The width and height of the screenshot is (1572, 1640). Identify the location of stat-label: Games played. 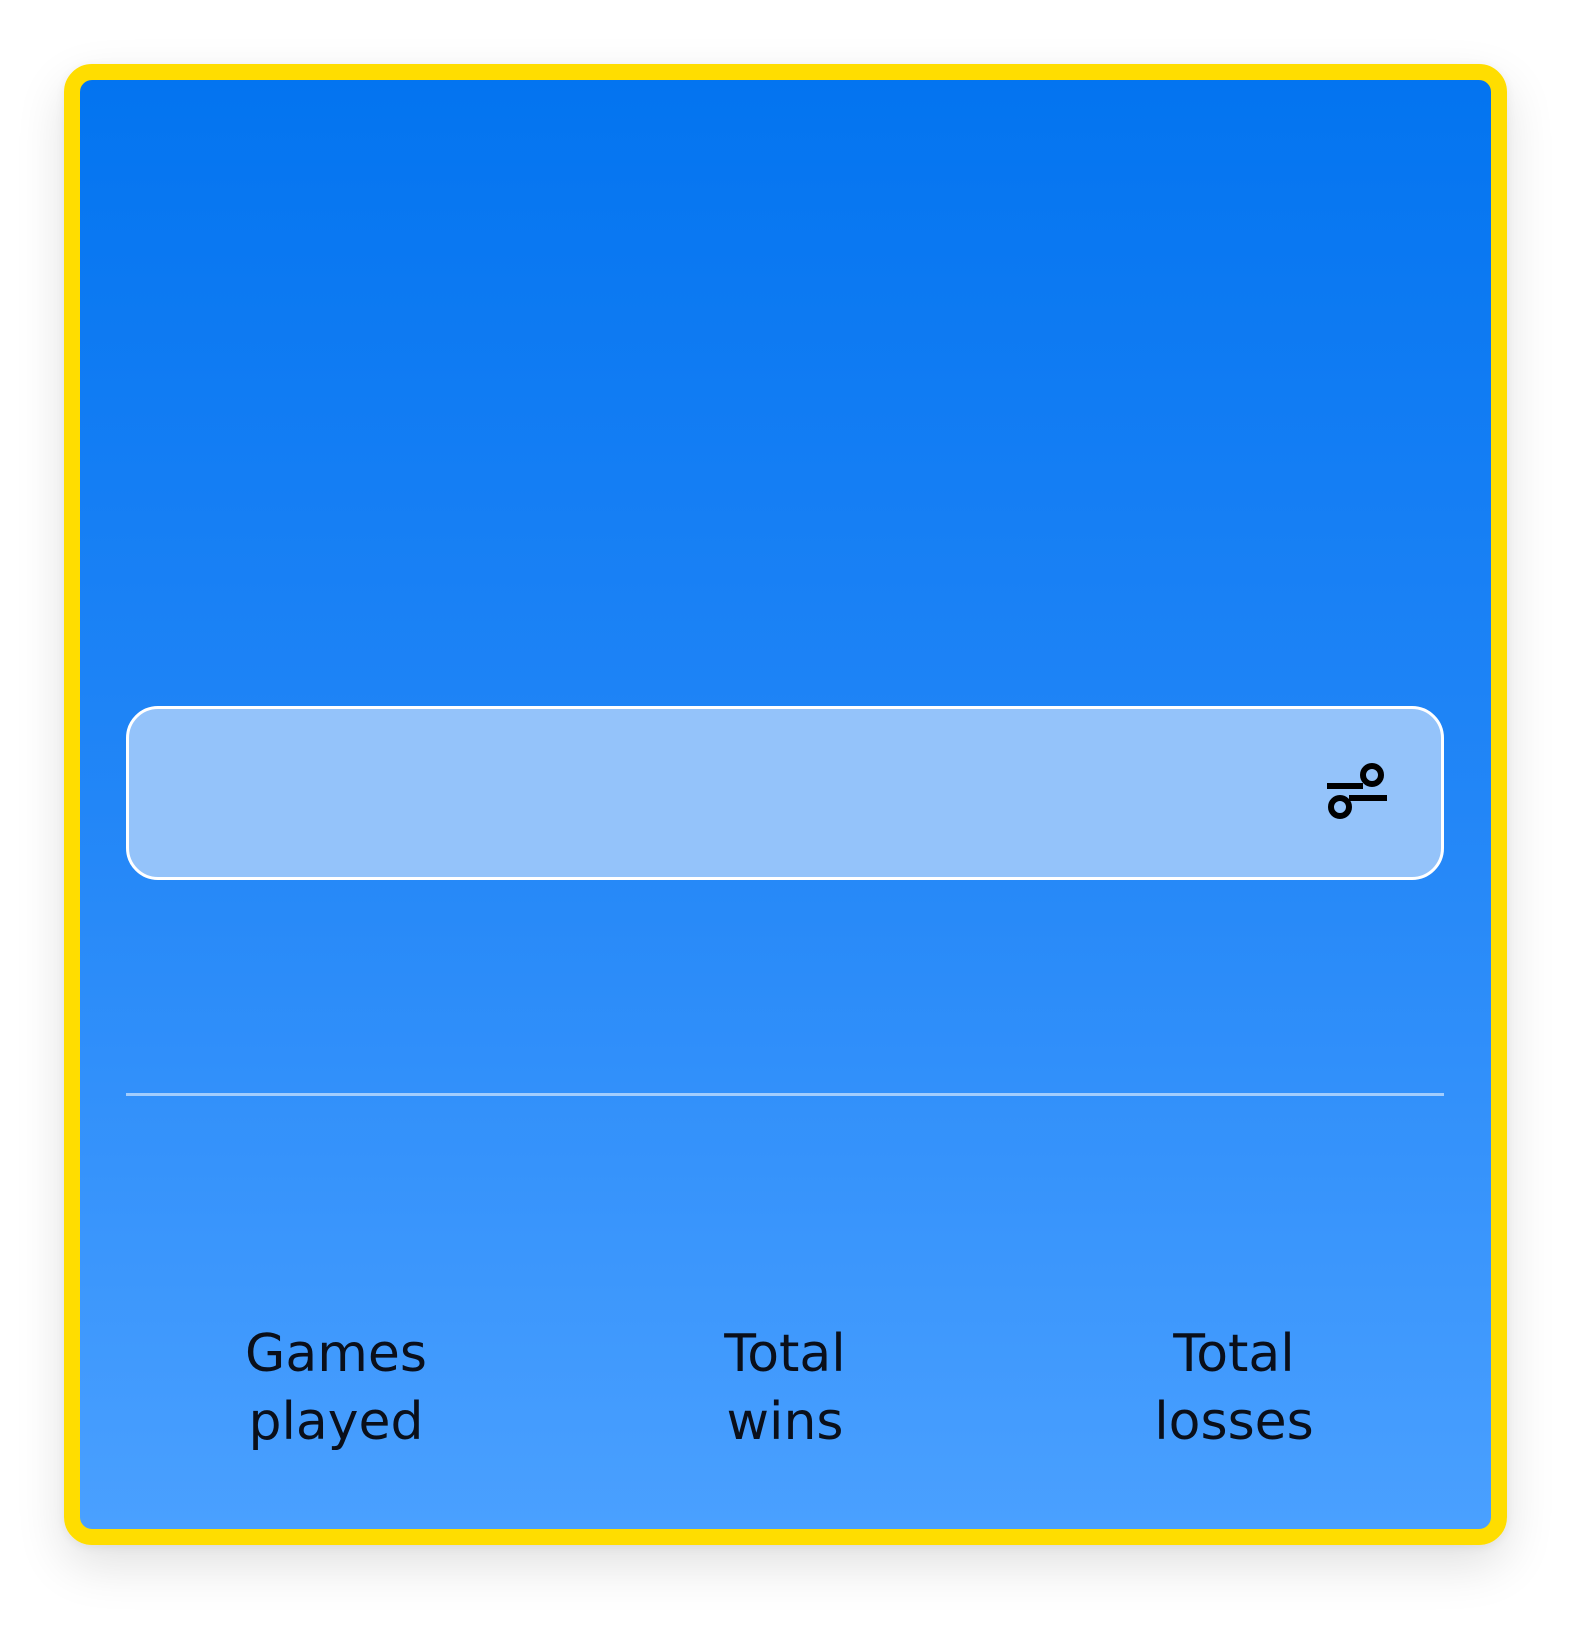
(336, 1388).